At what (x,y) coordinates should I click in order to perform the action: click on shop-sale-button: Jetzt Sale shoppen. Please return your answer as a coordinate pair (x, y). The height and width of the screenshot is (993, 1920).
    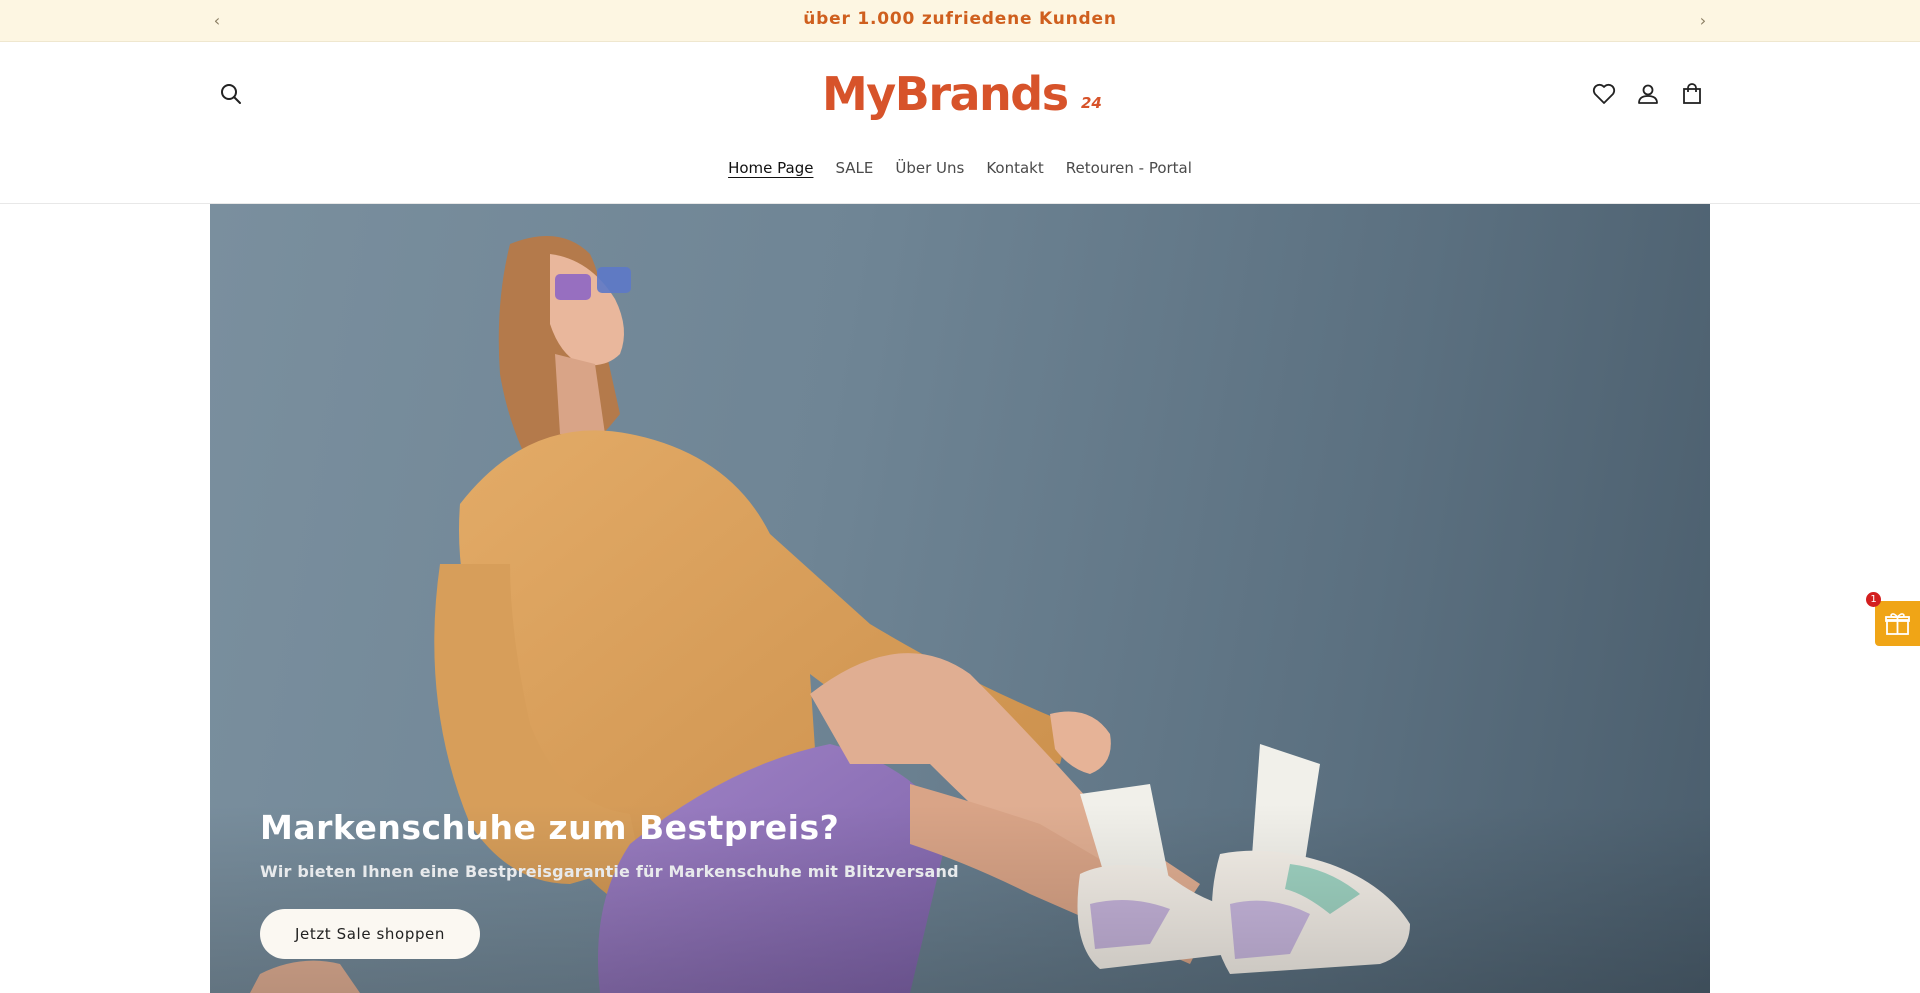
    Looking at the image, I should click on (370, 934).